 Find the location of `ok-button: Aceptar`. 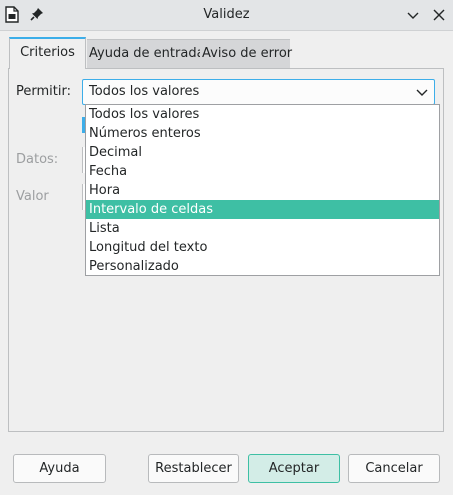

ok-button: Aceptar is located at coordinates (294, 468).